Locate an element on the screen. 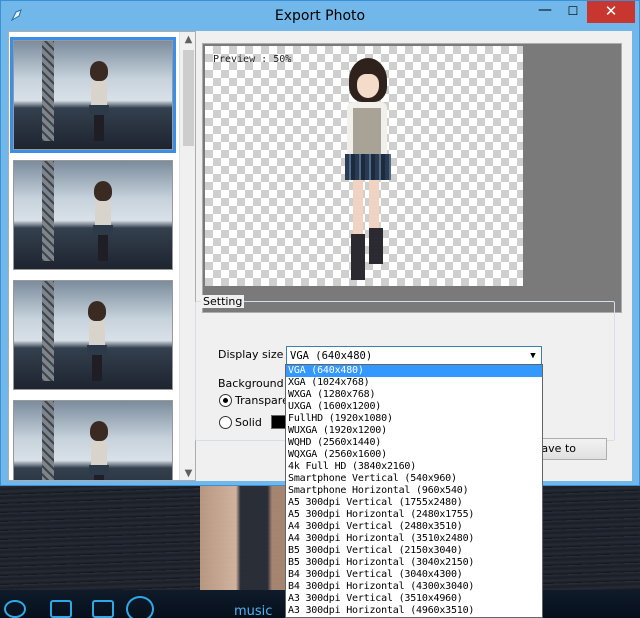  dropdown-option: A3 300dpi Vertical (3510x4960) is located at coordinates (414, 599).